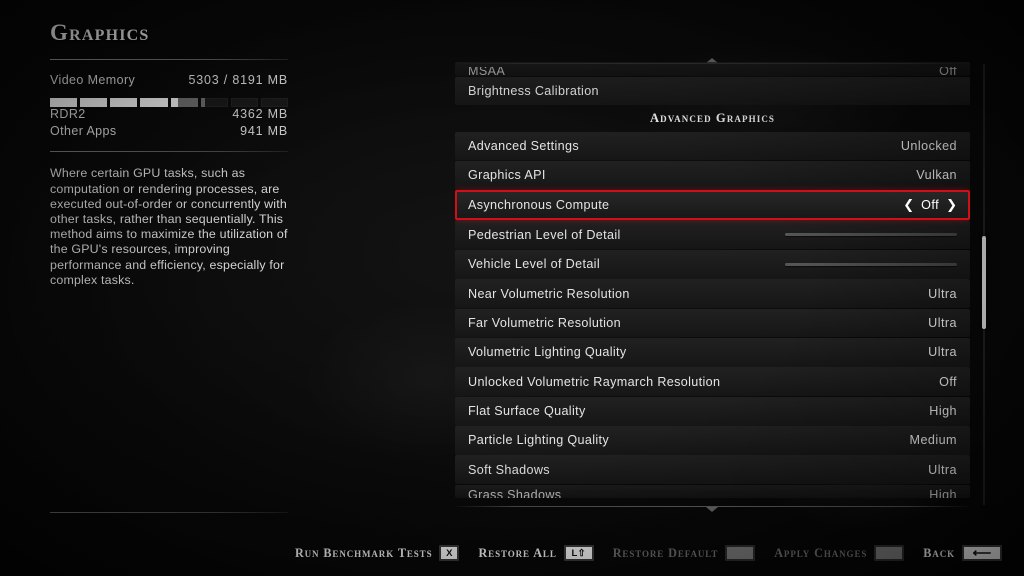 Image resolution: width=1024 pixels, height=576 pixels. What do you see at coordinates (712, 491) in the screenshot?
I see `settings-row-clipped-bottom: Grass Shadows High` at bounding box center [712, 491].